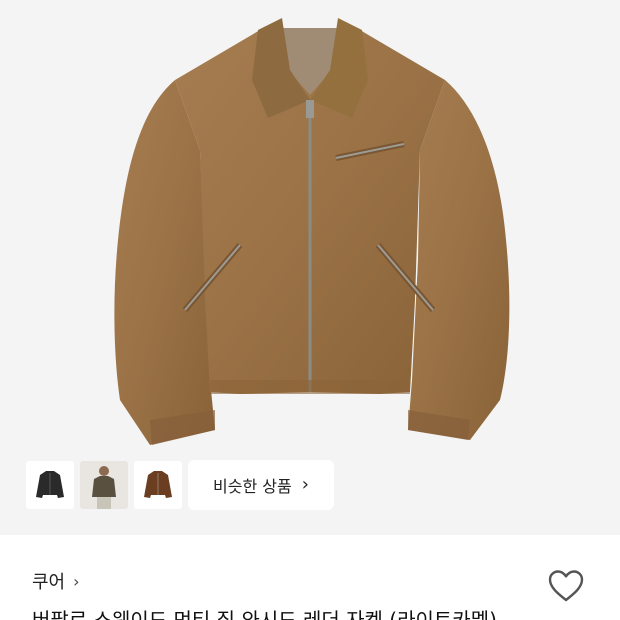  I want to click on similar-products-label: 비슷한 상품, so click(252, 486).